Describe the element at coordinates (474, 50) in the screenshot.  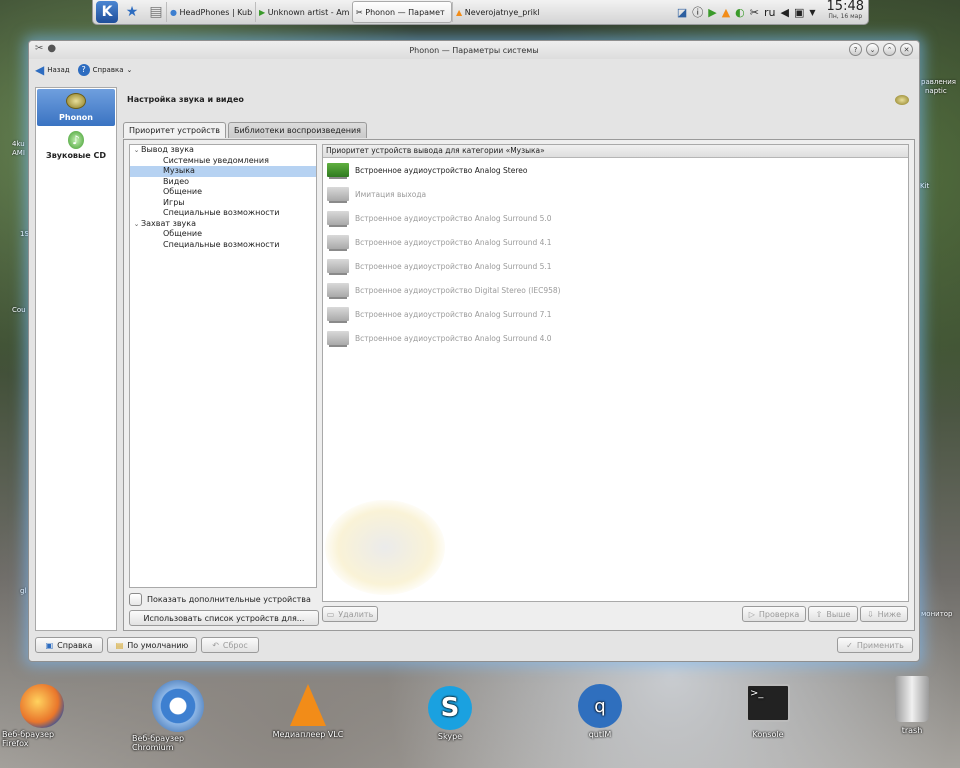
I see `window-titlebar: ✂ ● Phonon — Параметры системы ? ⌄ ⌃ ✕` at that location.